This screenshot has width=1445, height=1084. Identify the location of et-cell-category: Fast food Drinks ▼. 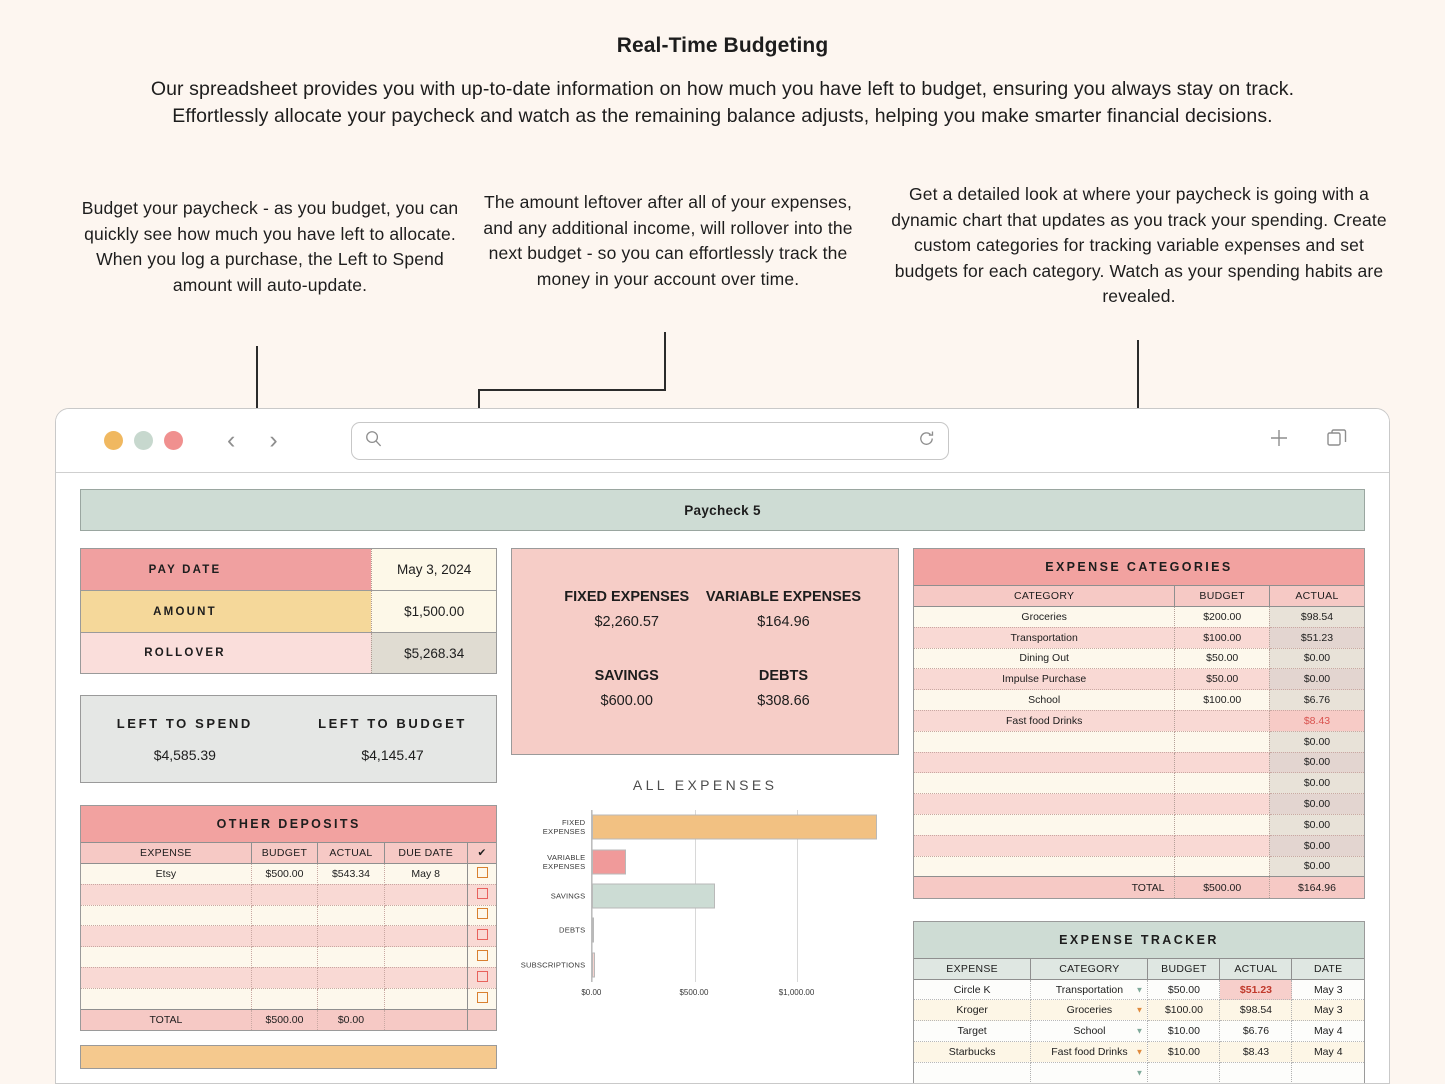
(1089, 1052).